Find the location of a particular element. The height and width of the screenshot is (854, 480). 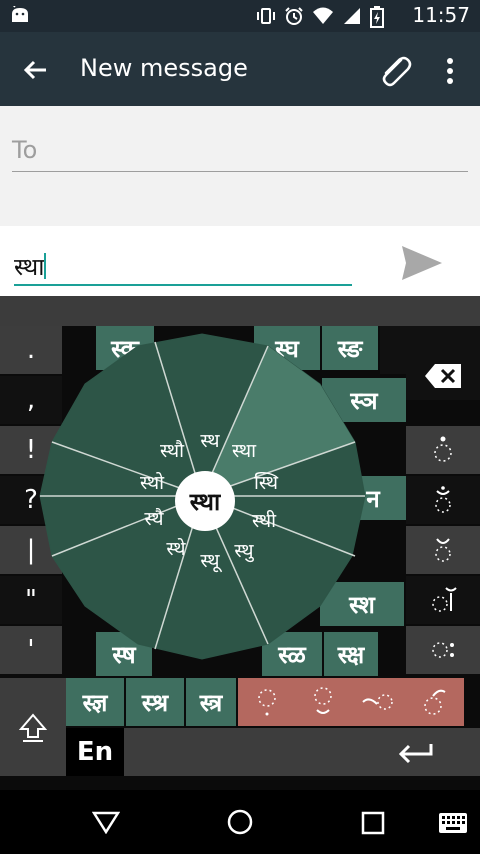

candrabindu-icon is located at coordinates (443, 499).